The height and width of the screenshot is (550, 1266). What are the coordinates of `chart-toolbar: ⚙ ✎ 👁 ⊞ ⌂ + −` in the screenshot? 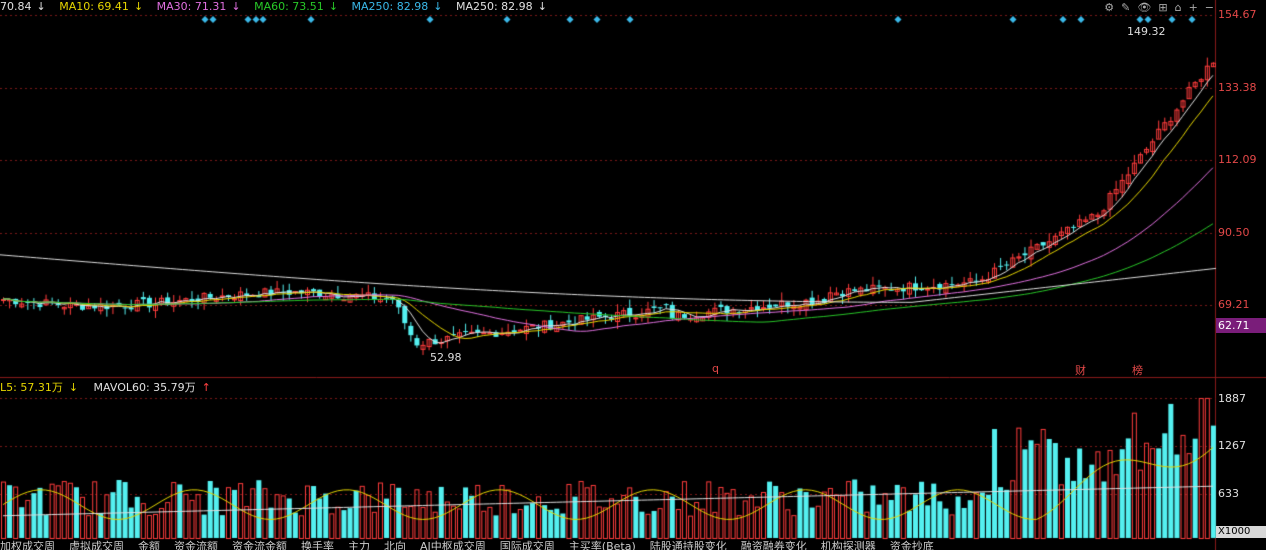 It's located at (1159, 7).